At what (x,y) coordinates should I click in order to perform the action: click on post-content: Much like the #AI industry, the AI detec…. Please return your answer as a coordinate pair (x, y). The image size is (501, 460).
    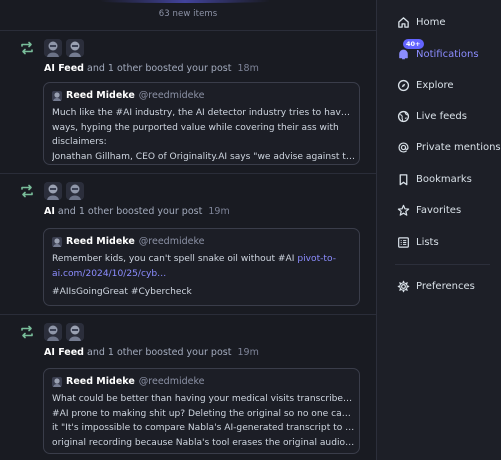
    Looking at the image, I should click on (203, 135).